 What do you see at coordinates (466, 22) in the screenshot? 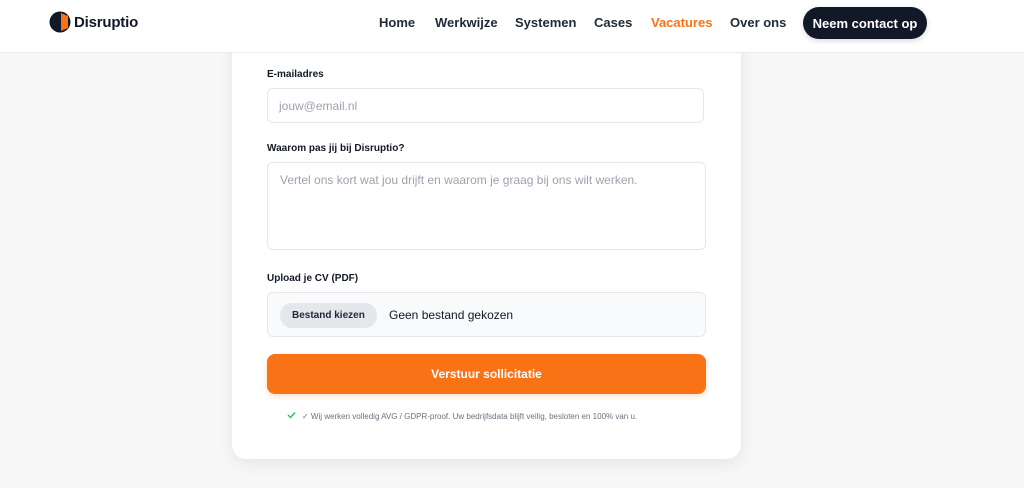
I see `nav-link-werkwijze: Werkwijze` at bounding box center [466, 22].